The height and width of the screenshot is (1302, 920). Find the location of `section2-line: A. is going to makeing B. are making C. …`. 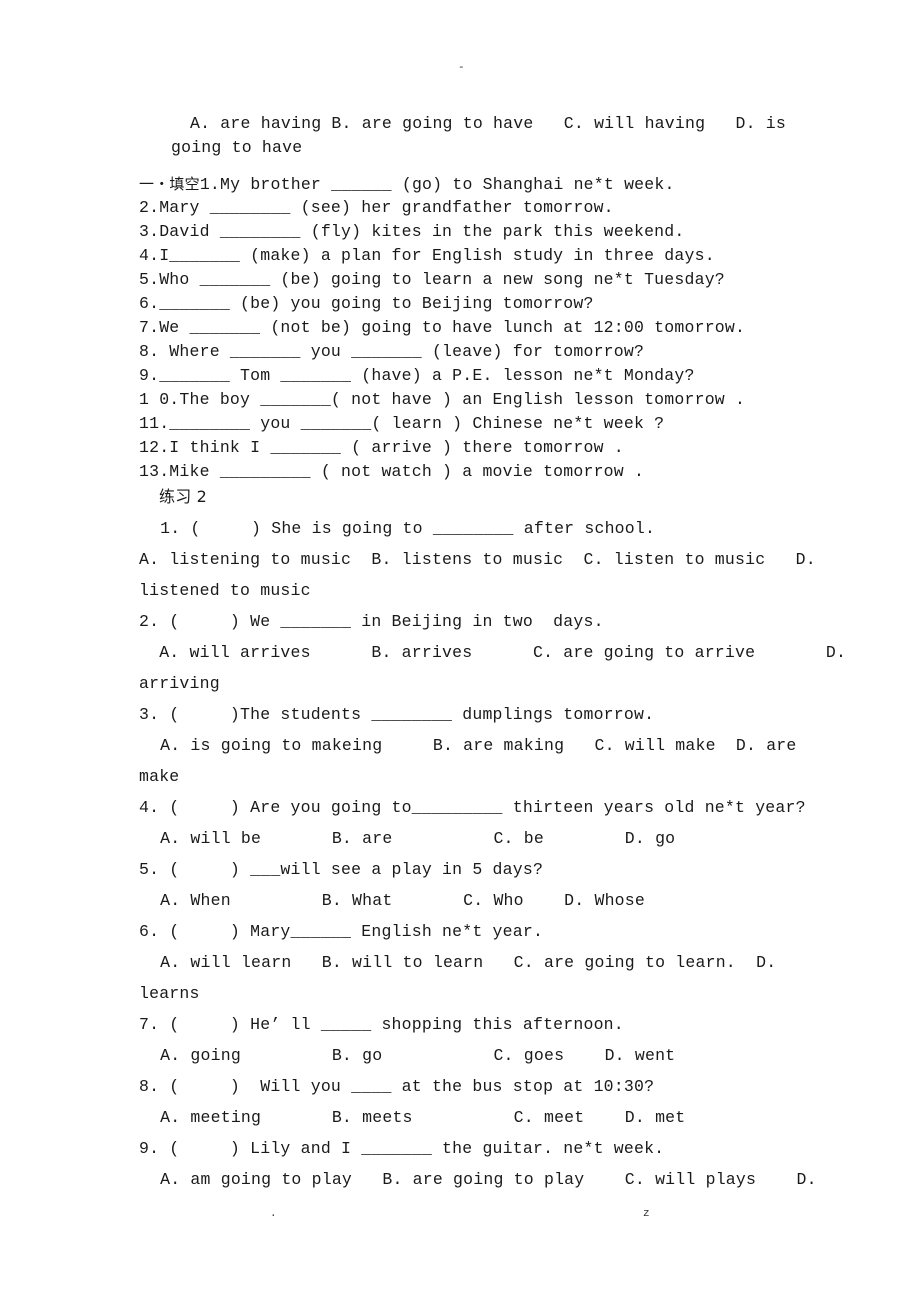

section2-line: A. is going to makeing B. are making C. … is located at coordinates (473, 745).